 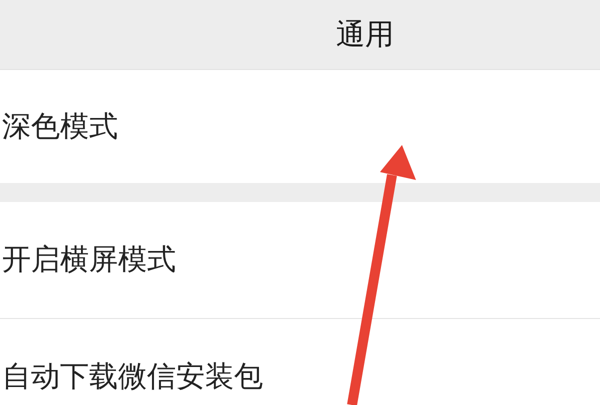 What do you see at coordinates (131, 377) in the screenshot?
I see `setting-item: 自动下载微信安装包` at bounding box center [131, 377].